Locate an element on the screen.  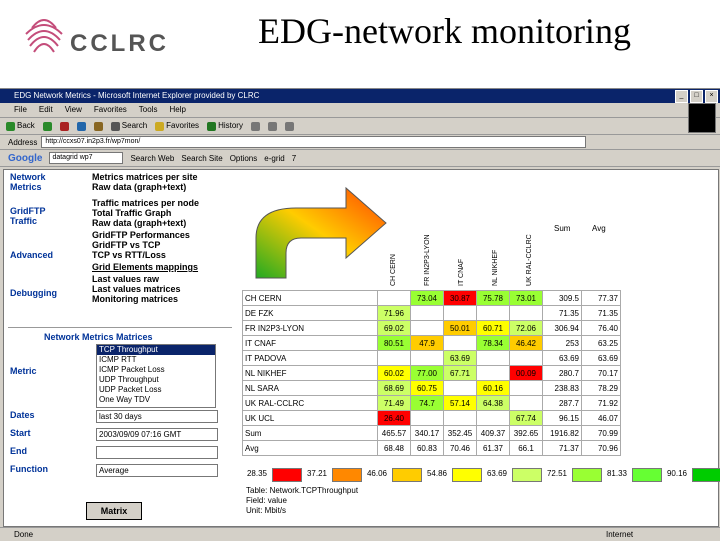
matrix-cell: 77.00 is located at coordinates (427, 373).